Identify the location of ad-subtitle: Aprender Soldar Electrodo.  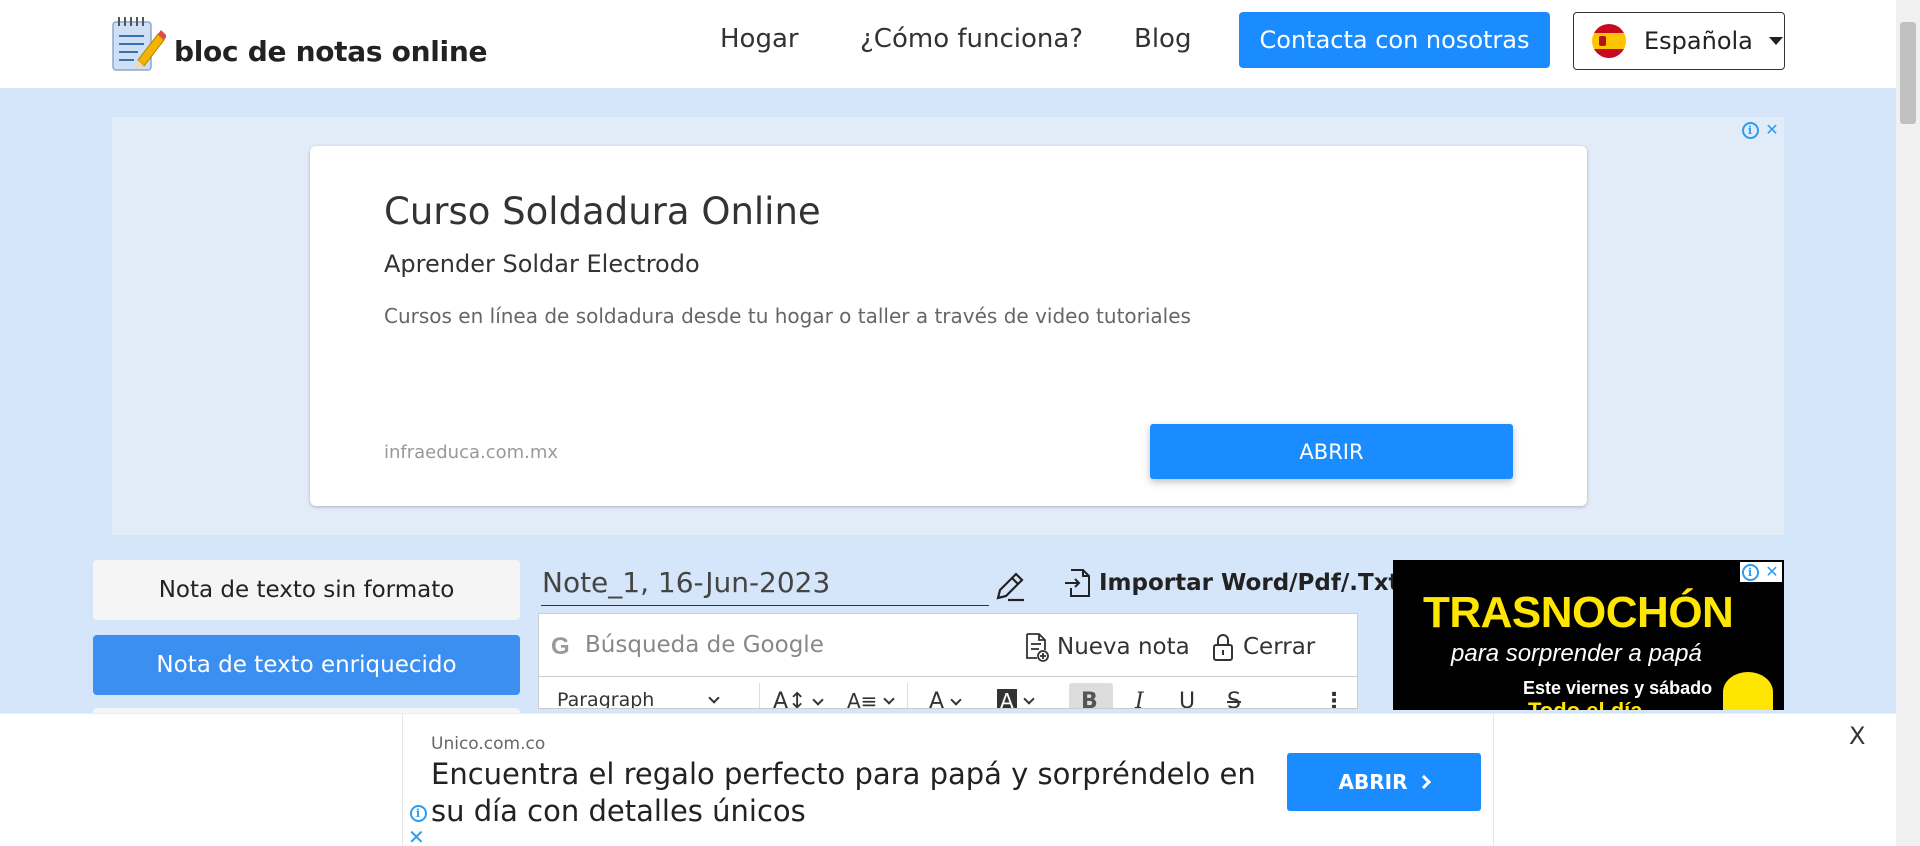
(542, 264).